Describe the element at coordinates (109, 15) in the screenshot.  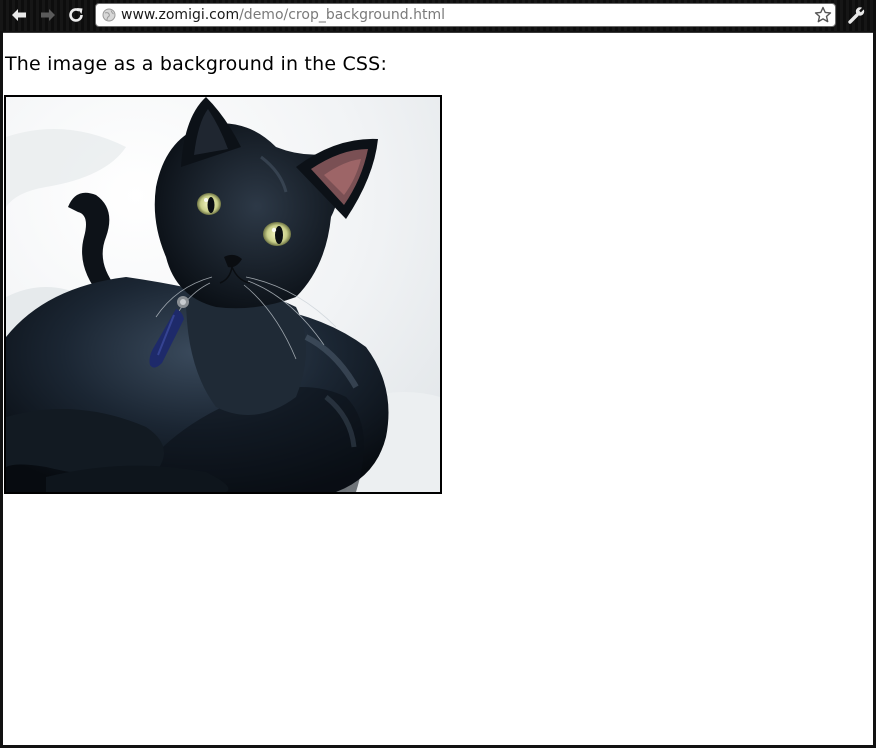
I see `globe-icon` at that location.